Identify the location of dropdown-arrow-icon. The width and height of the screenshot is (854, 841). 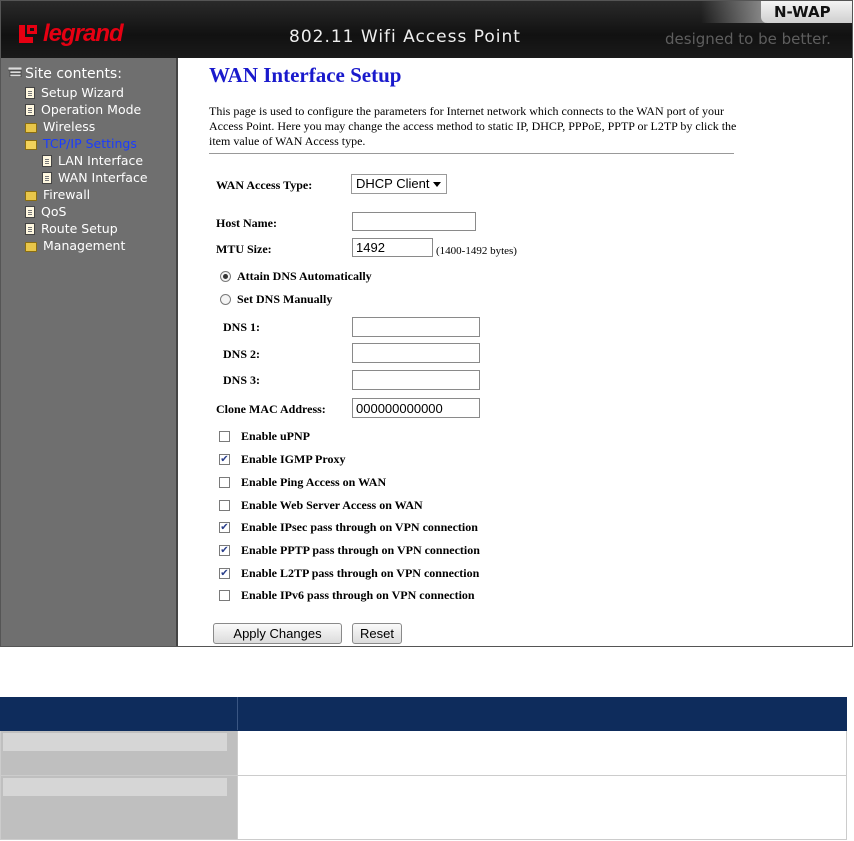
(437, 184).